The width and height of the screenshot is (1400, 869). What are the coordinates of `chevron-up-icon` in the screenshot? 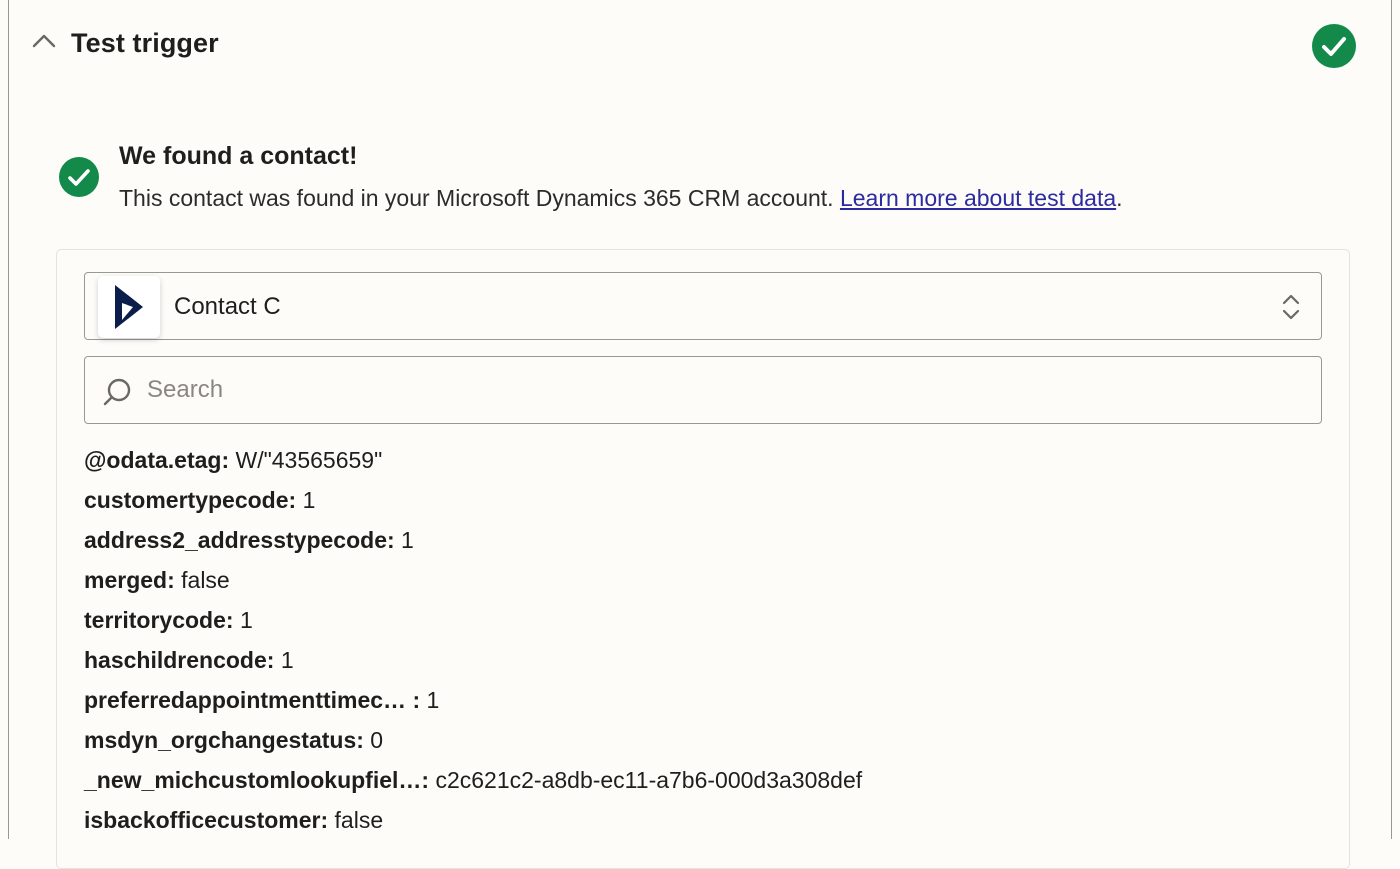 It's located at (44, 41).